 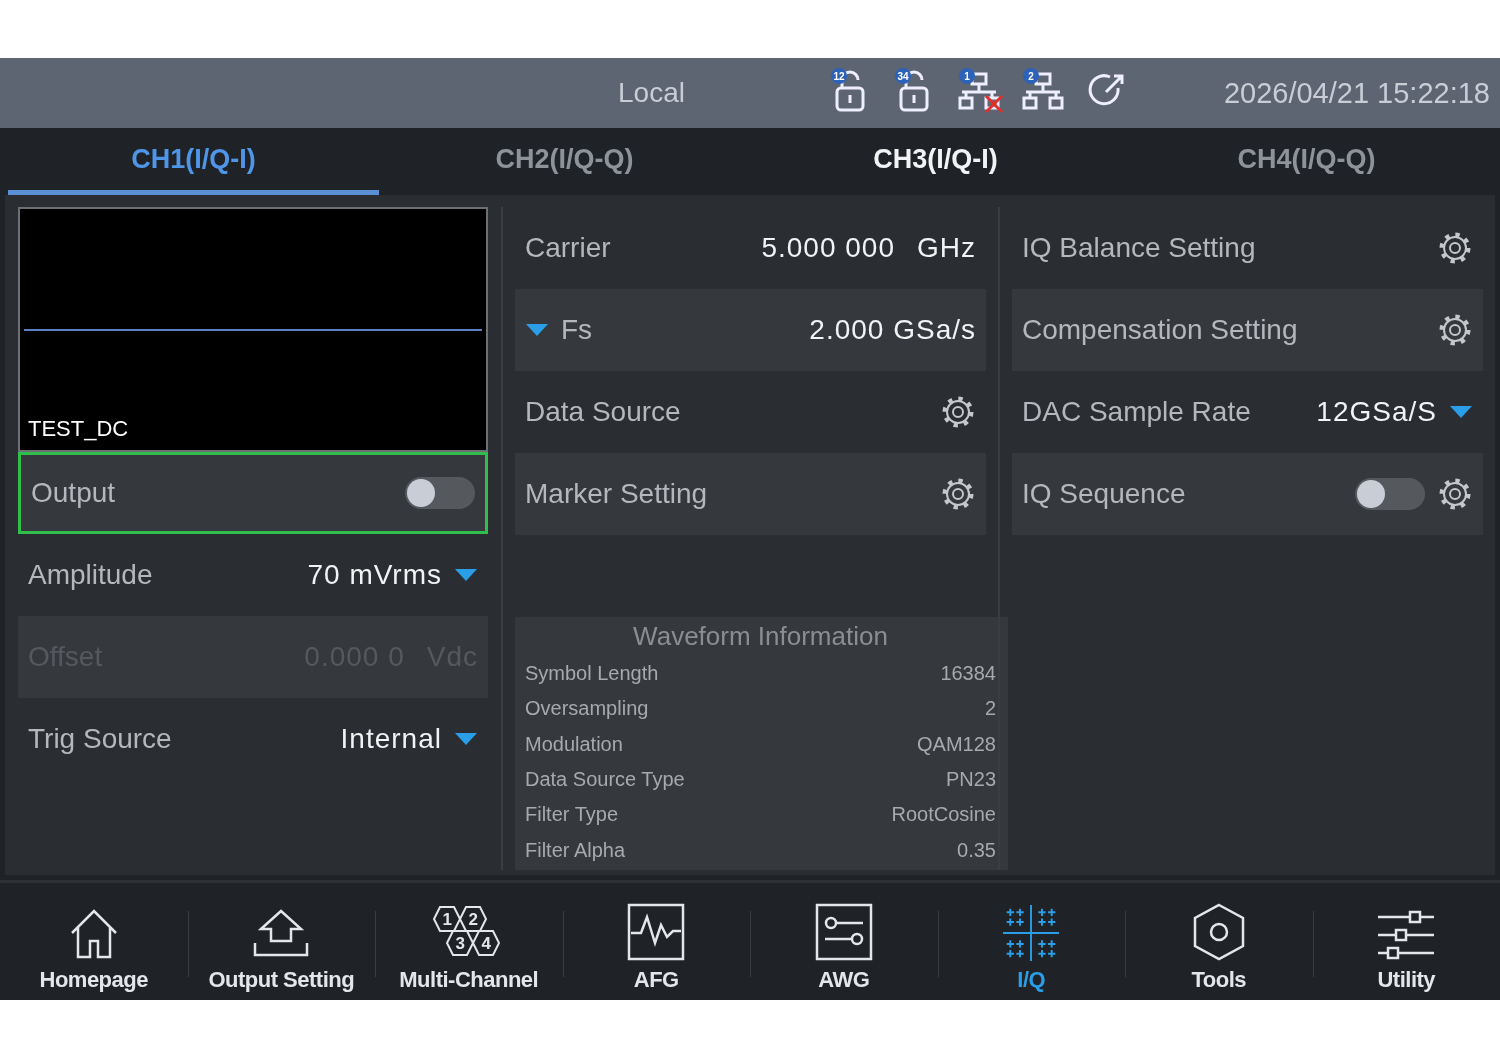 I want to click on nav-button: 1 2 3 4 Multi-Channel, so click(x=469, y=941).